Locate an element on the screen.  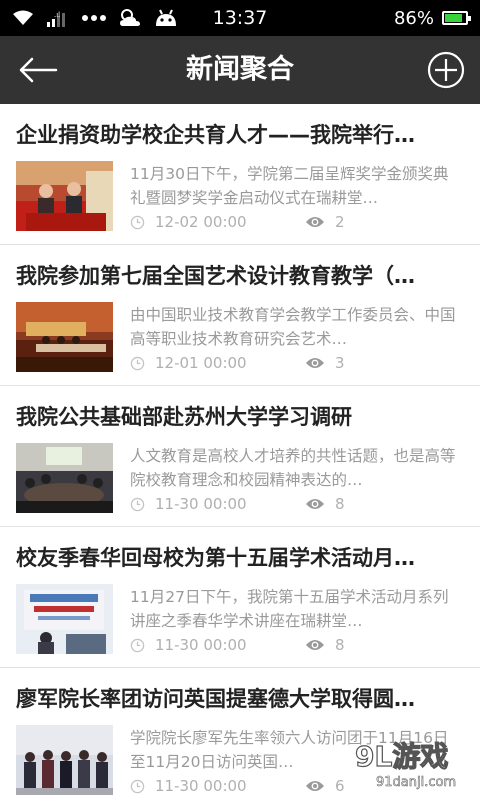
svg-text: 91danji.com is located at coordinates (416, 782).